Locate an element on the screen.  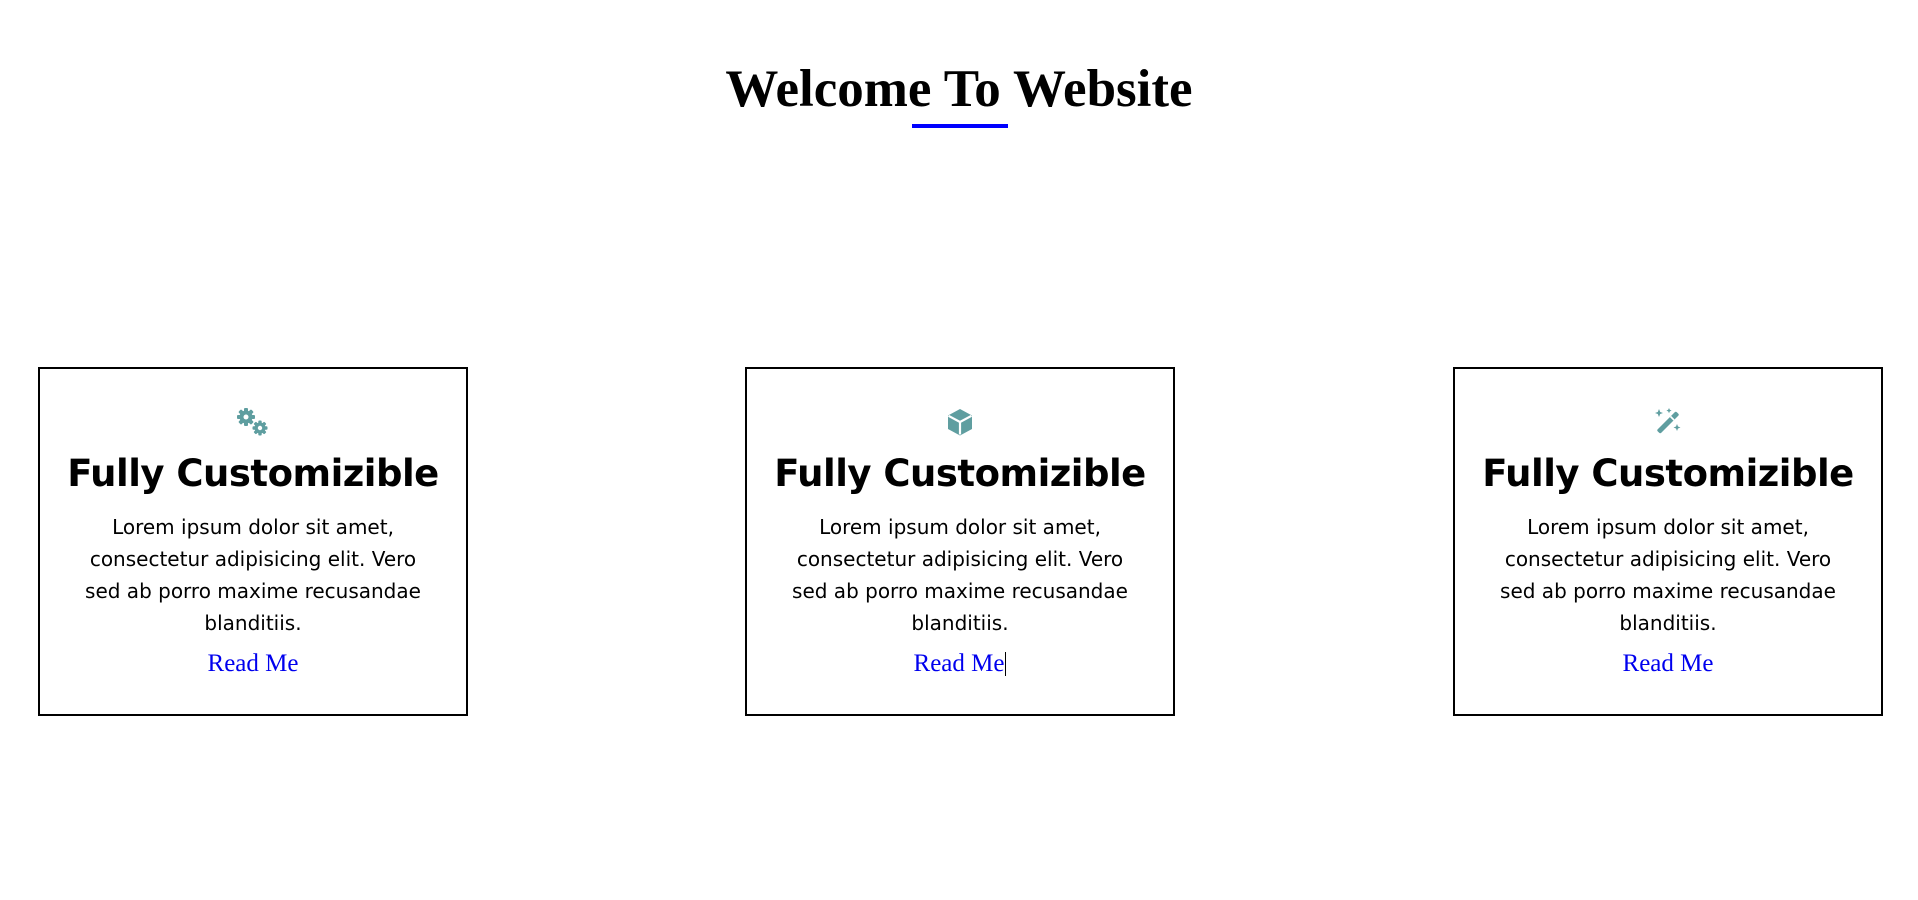
page-title: Welcome To Website is located at coordinates (959, 89).